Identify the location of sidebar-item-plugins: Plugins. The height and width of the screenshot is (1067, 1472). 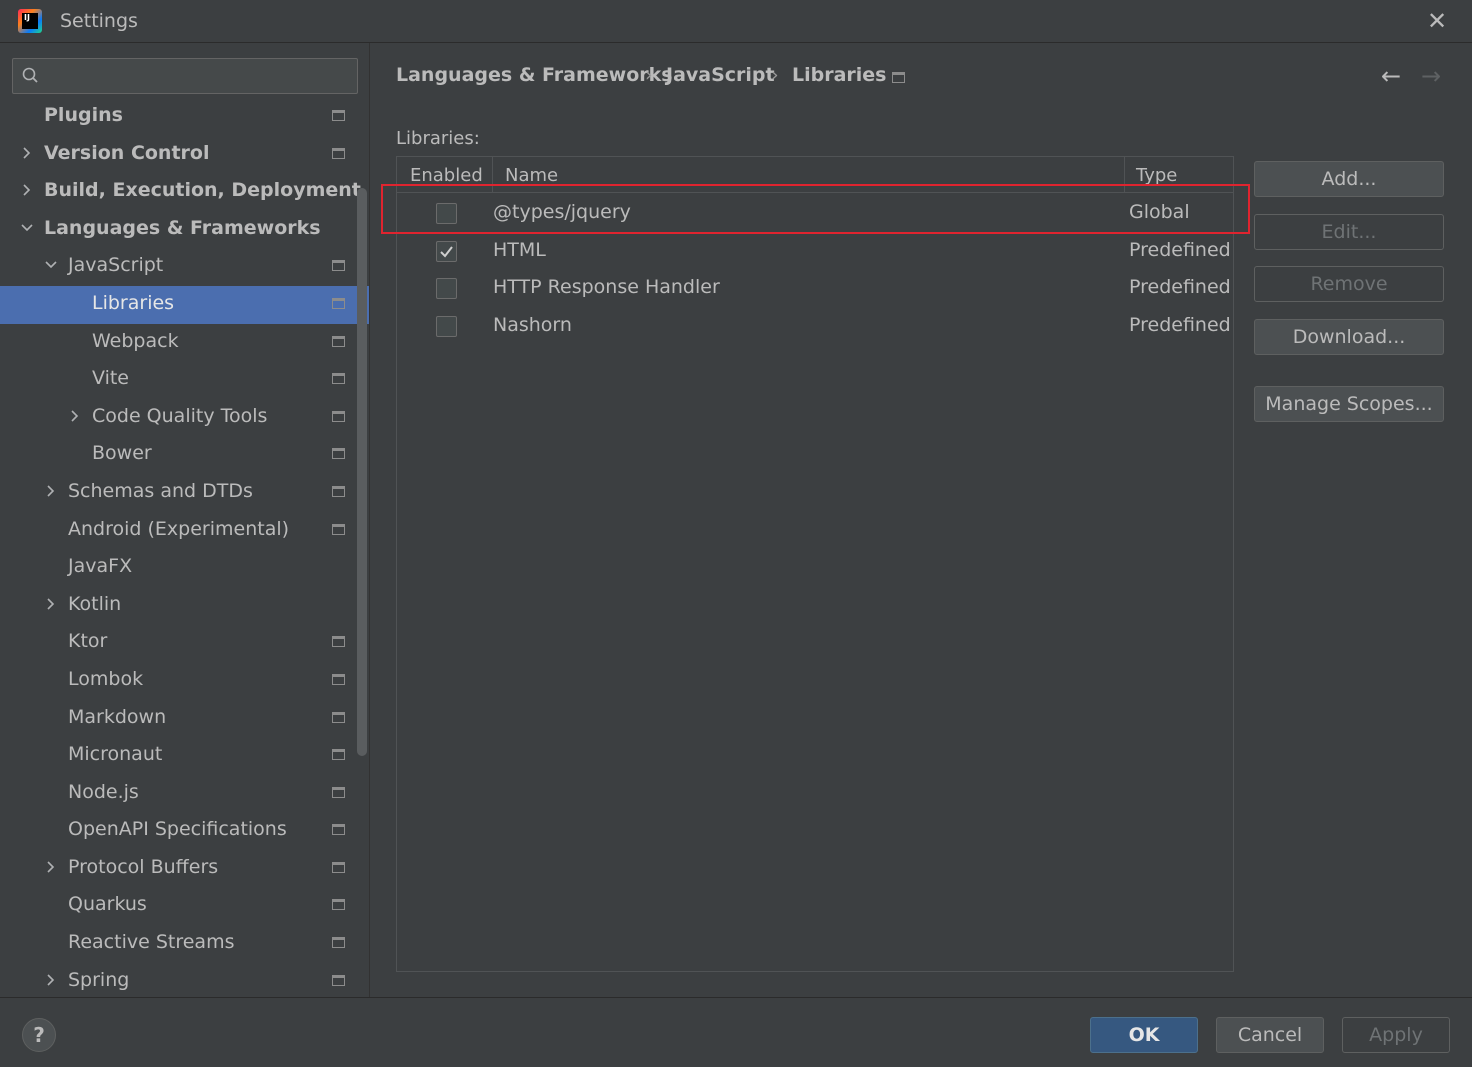
(184, 117).